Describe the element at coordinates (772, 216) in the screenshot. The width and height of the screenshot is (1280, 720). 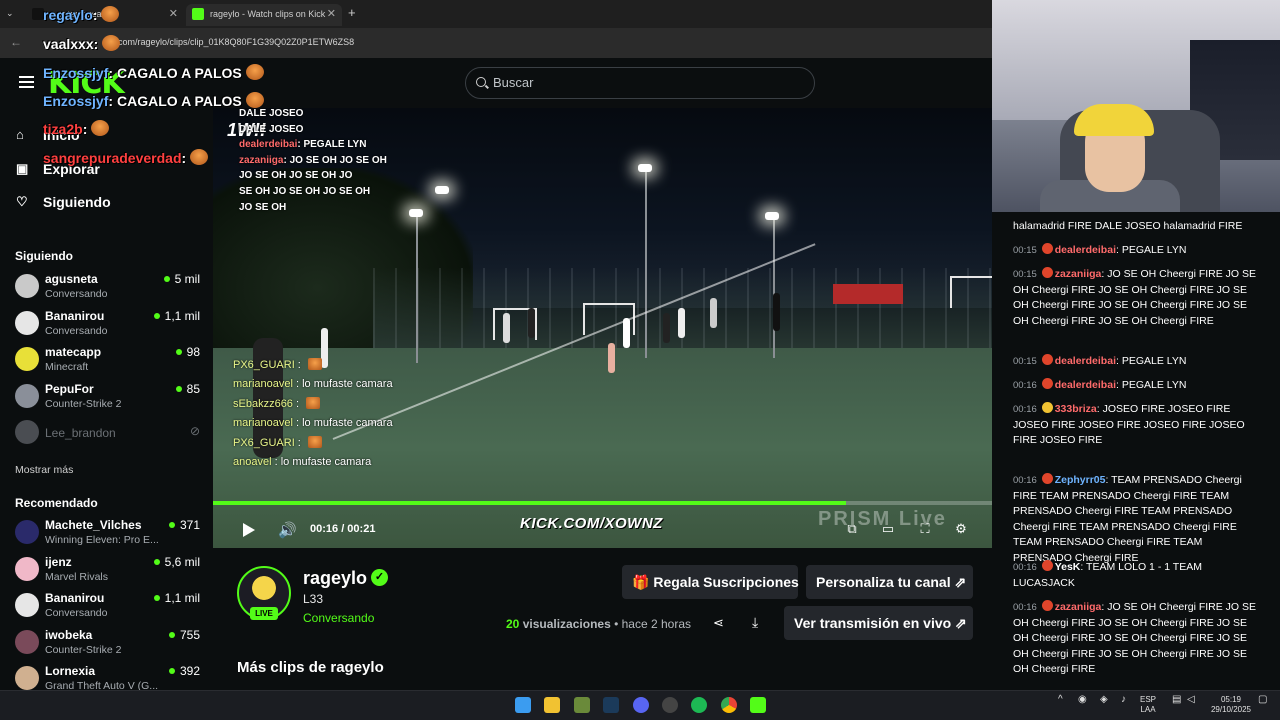
I see `floodlight` at that location.